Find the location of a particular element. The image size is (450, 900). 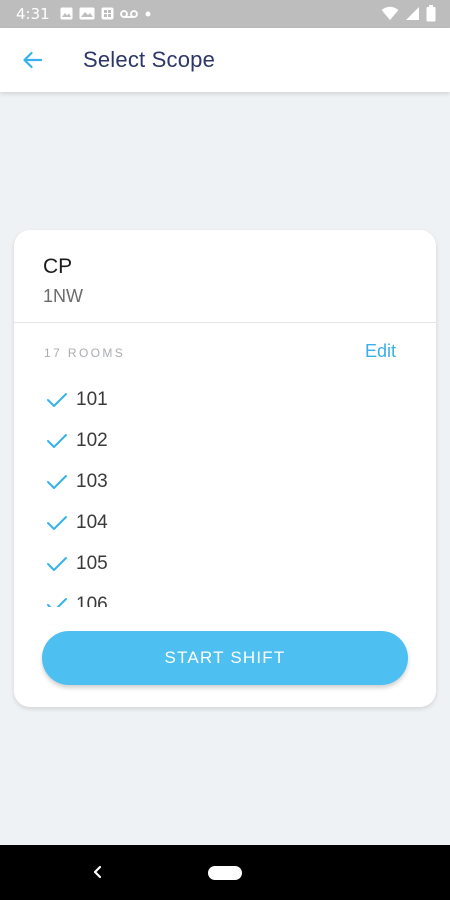

page-title: Select Scope is located at coordinates (149, 59).